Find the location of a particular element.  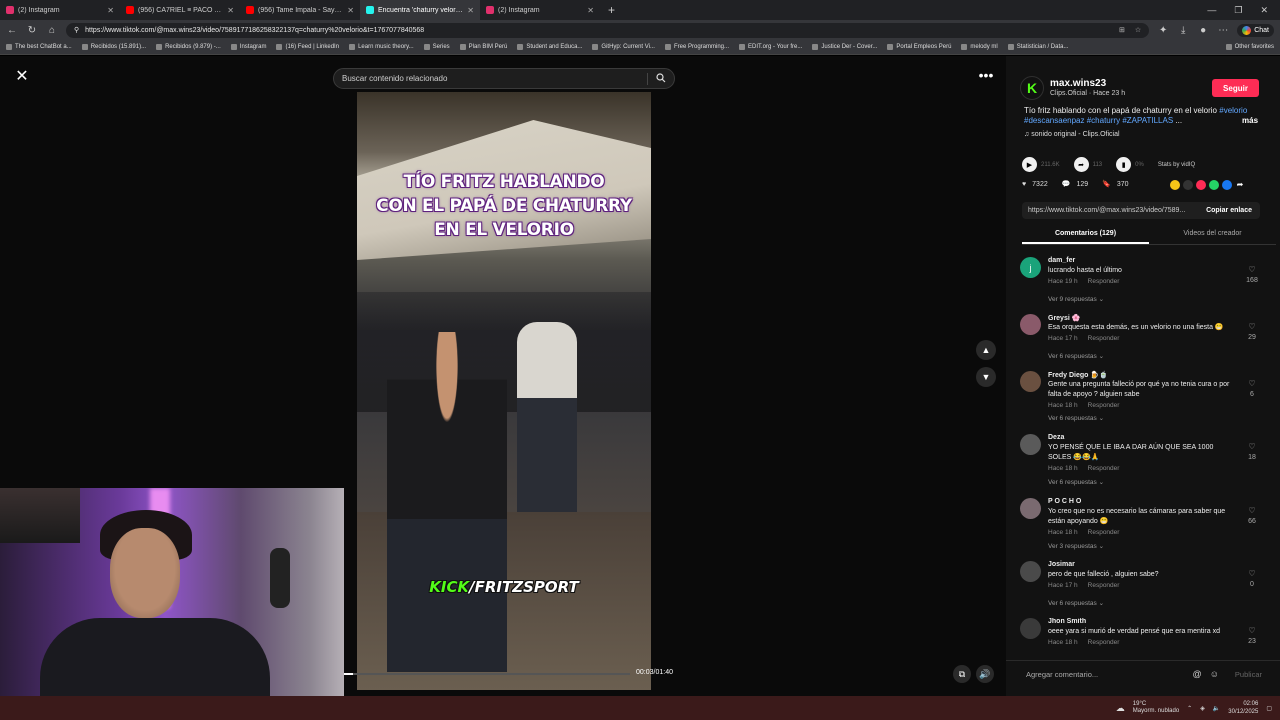

bookmark-icon: 🔖 is located at coordinates (1106, 184).